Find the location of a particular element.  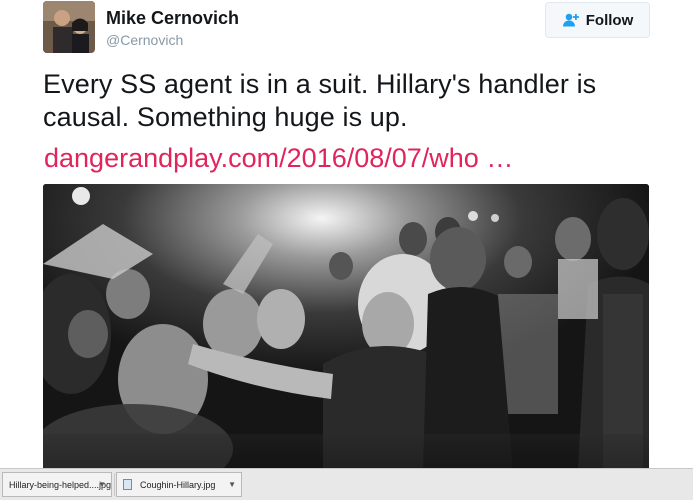

download-item-label: Hillary-being-helped....jpg is located at coordinates (60, 484).